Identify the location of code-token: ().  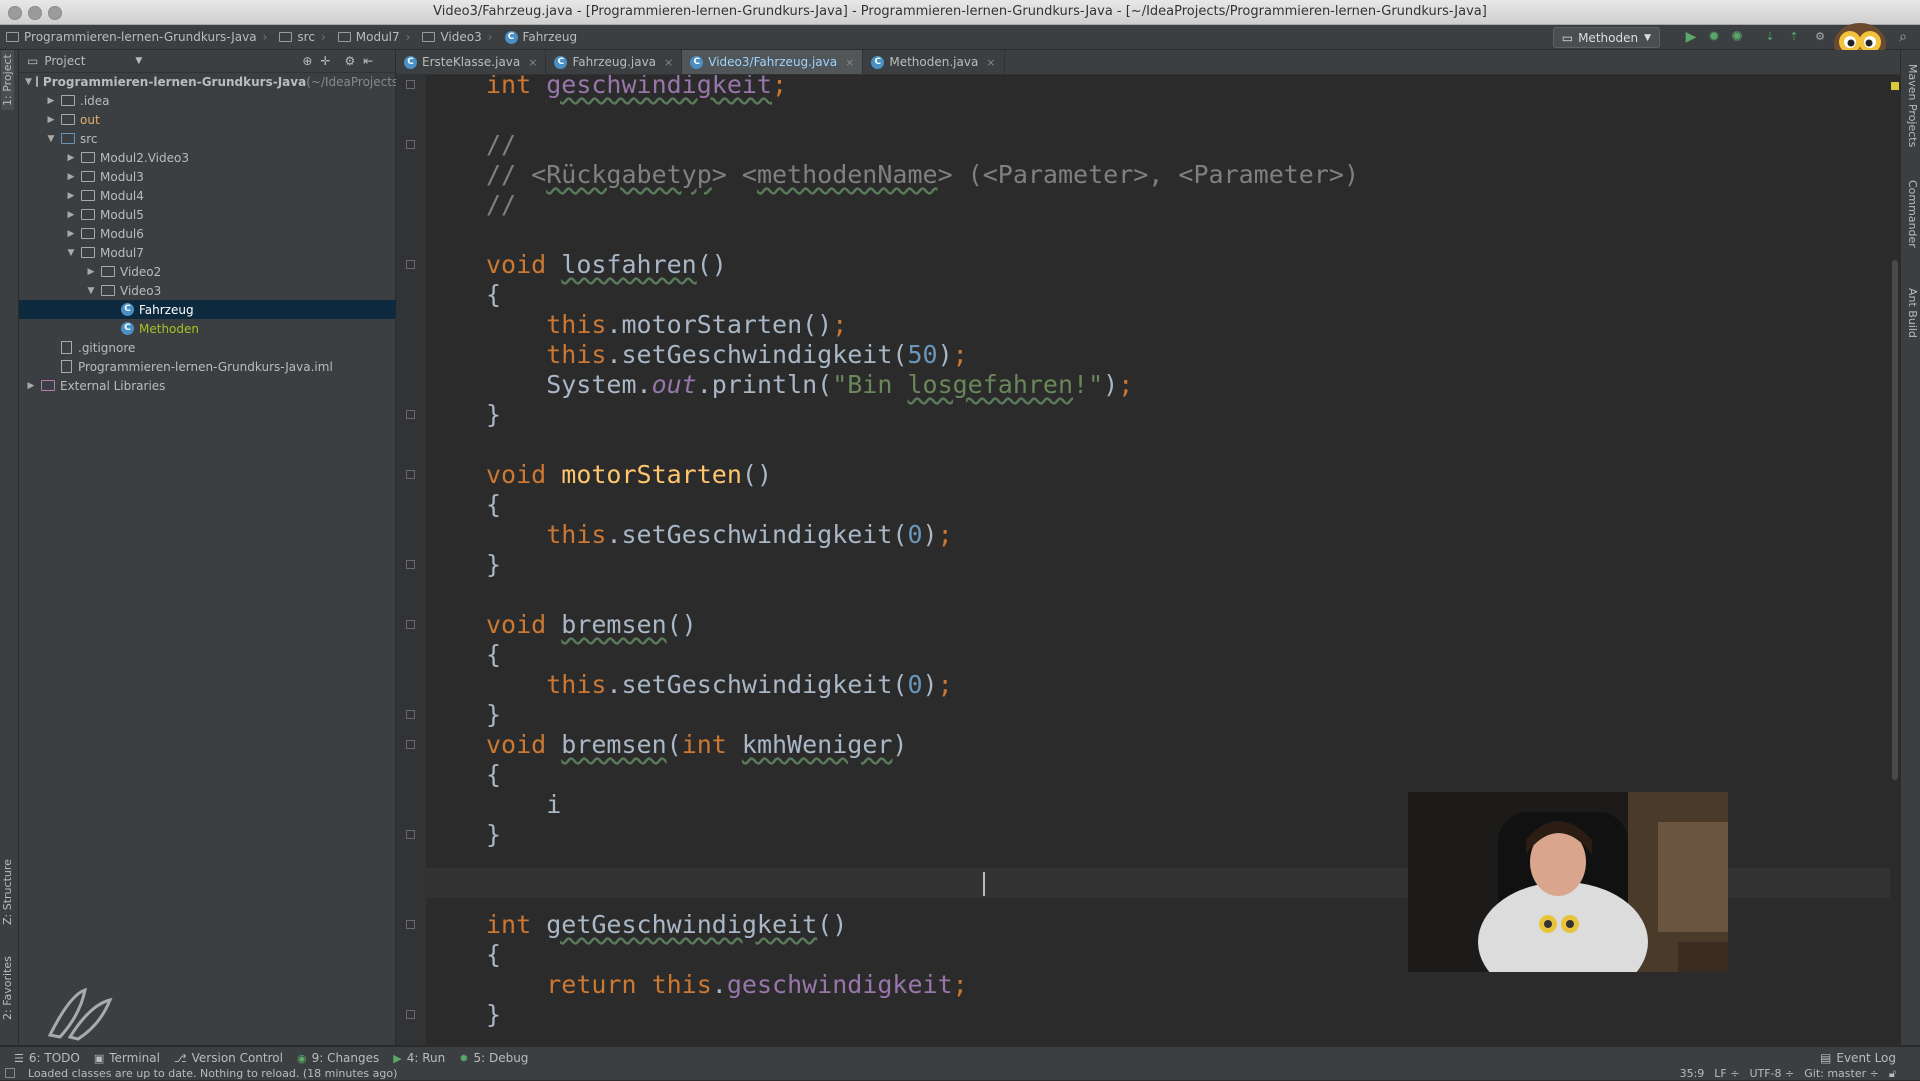
(817, 324).